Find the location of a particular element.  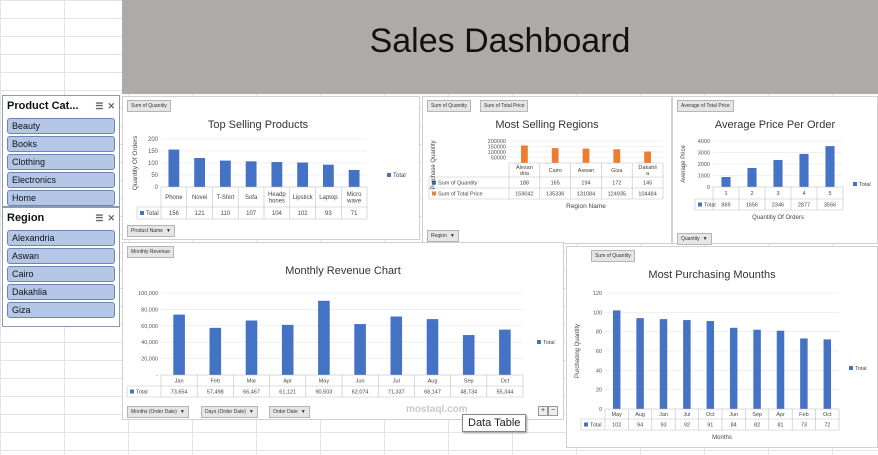

y-tick-label: 1000 is located at coordinates (704, 177).